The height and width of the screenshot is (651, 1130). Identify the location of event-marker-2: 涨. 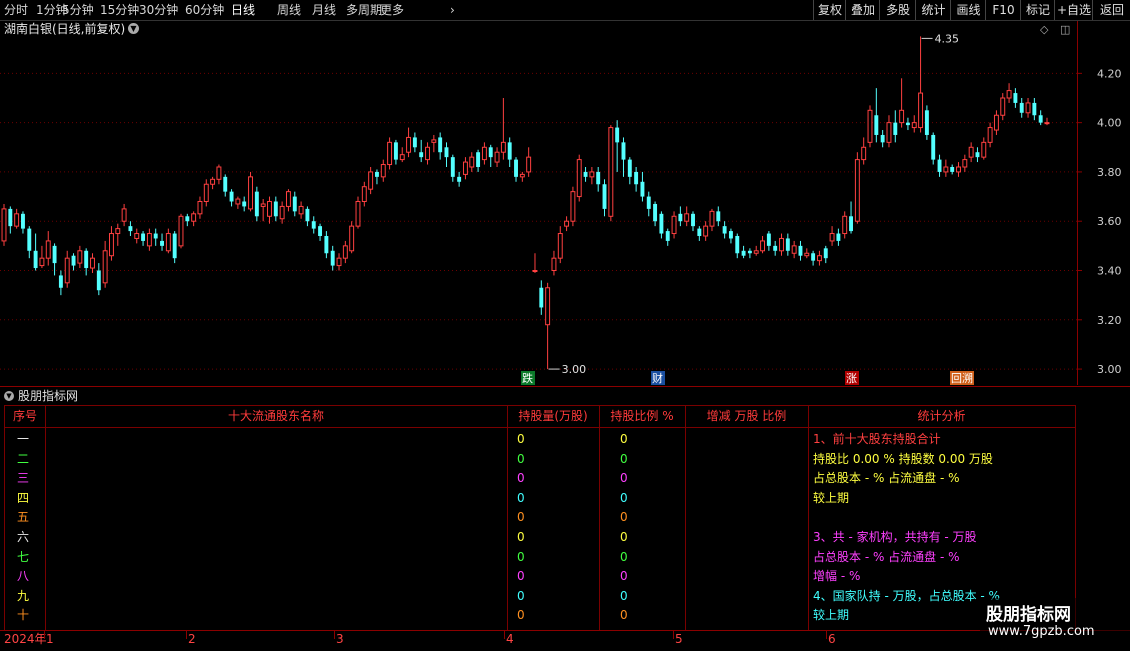
(851, 378).